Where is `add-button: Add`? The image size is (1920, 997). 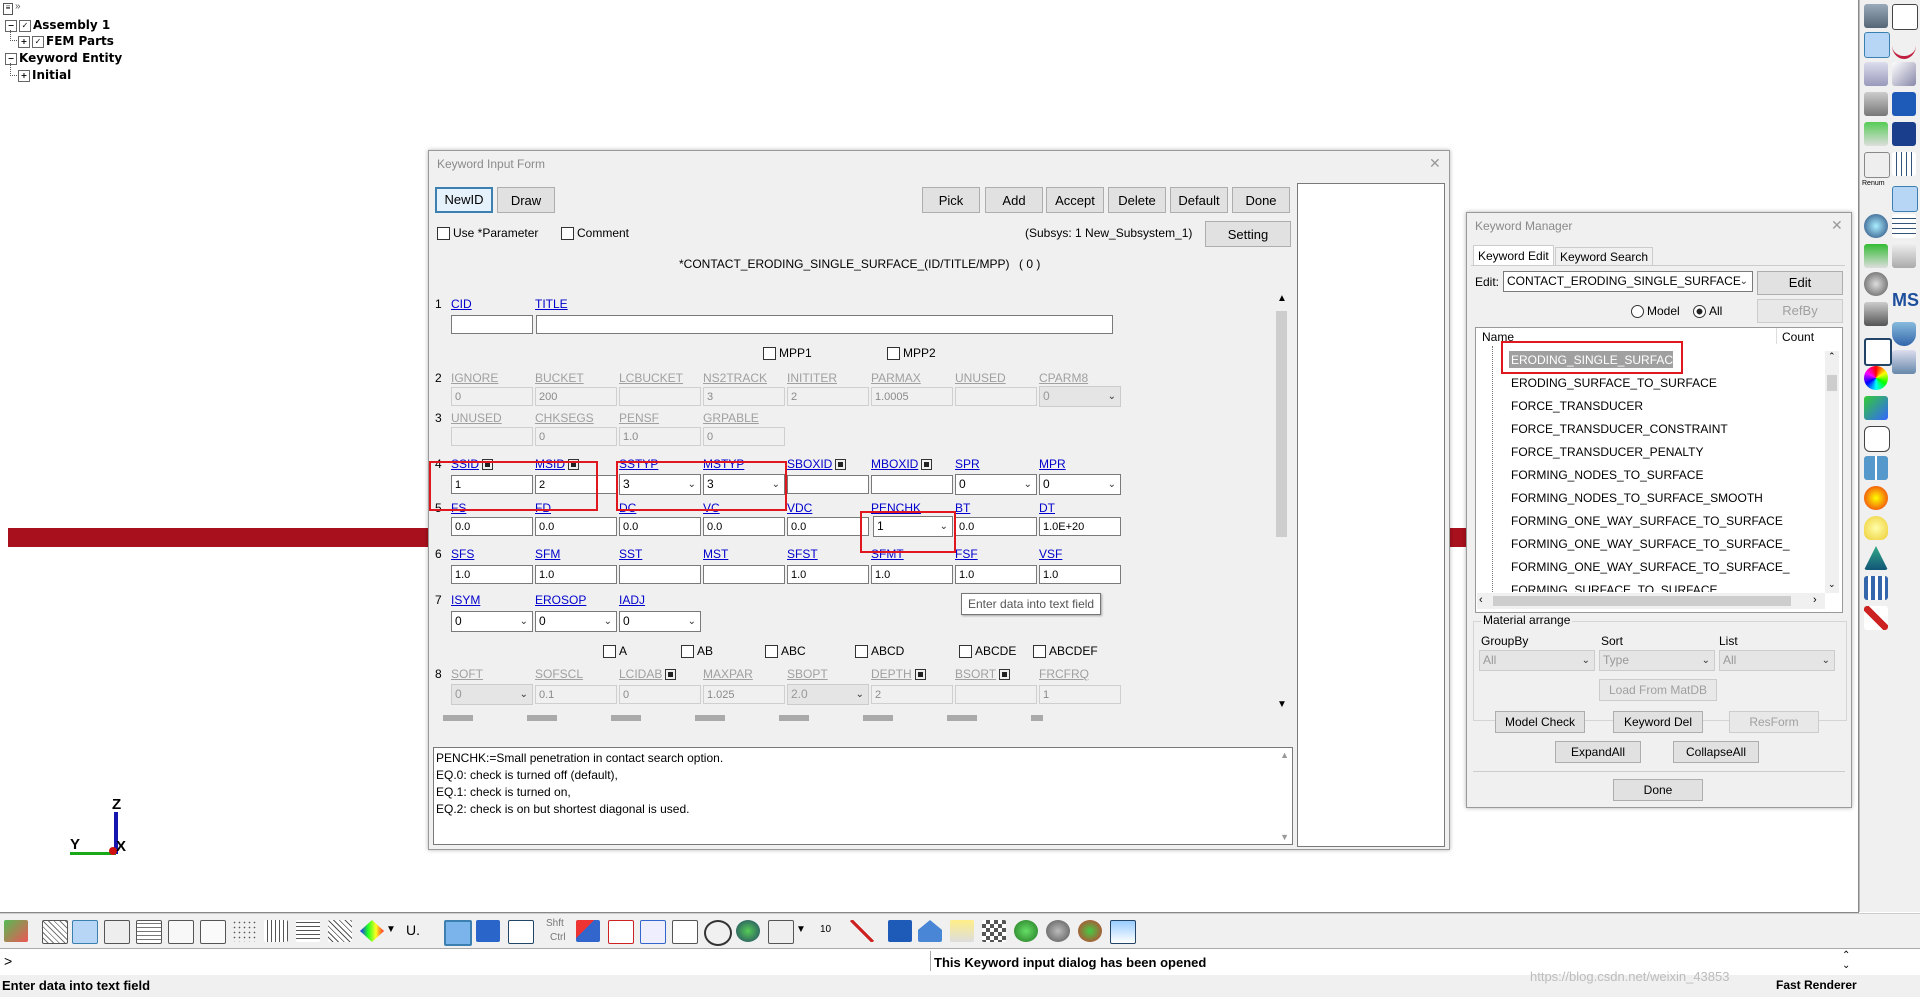
add-button: Add is located at coordinates (1014, 200).